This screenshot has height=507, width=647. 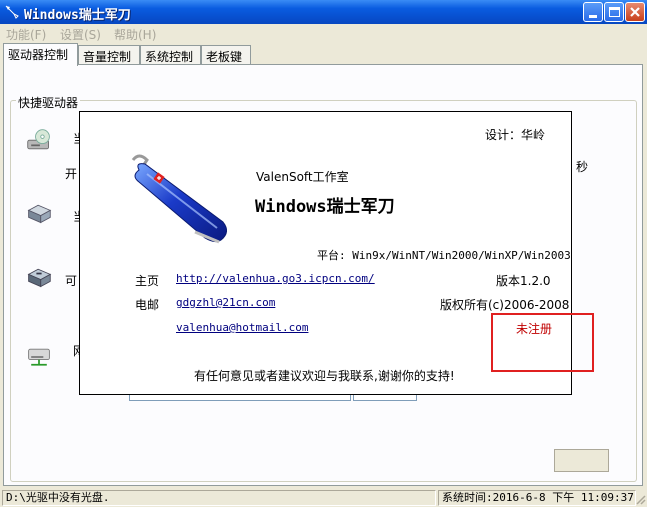 What do you see at coordinates (179, 199) in the screenshot?
I see `swiss-knife-icon` at bounding box center [179, 199].